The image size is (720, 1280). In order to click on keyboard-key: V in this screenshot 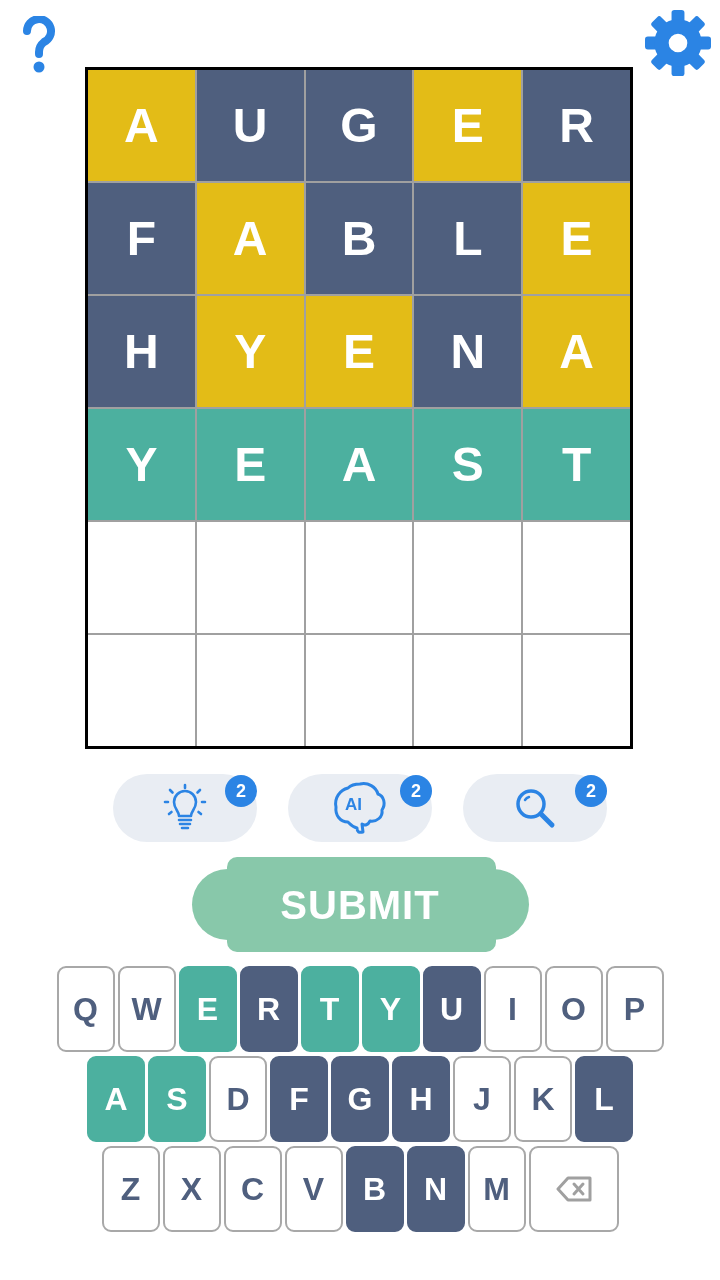, I will do `click(313, 1189)`.